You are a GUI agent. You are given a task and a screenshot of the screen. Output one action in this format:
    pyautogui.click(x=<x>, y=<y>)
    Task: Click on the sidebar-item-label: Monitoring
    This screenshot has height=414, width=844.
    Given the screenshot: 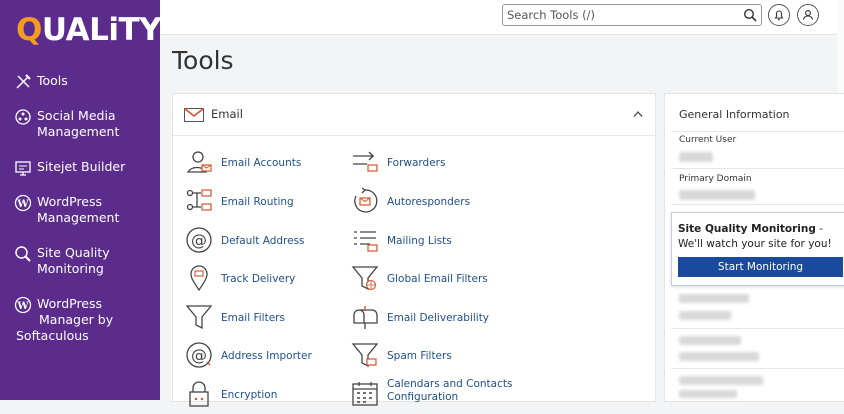 What is the action you would take?
    pyautogui.click(x=70, y=268)
    